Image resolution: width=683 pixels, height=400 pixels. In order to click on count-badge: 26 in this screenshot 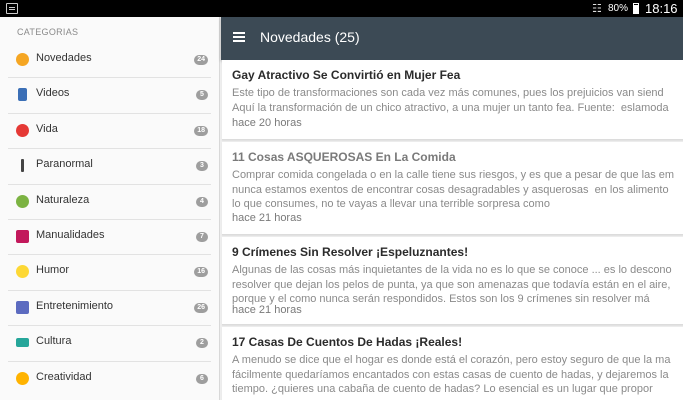, I will do `click(201, 307)`.